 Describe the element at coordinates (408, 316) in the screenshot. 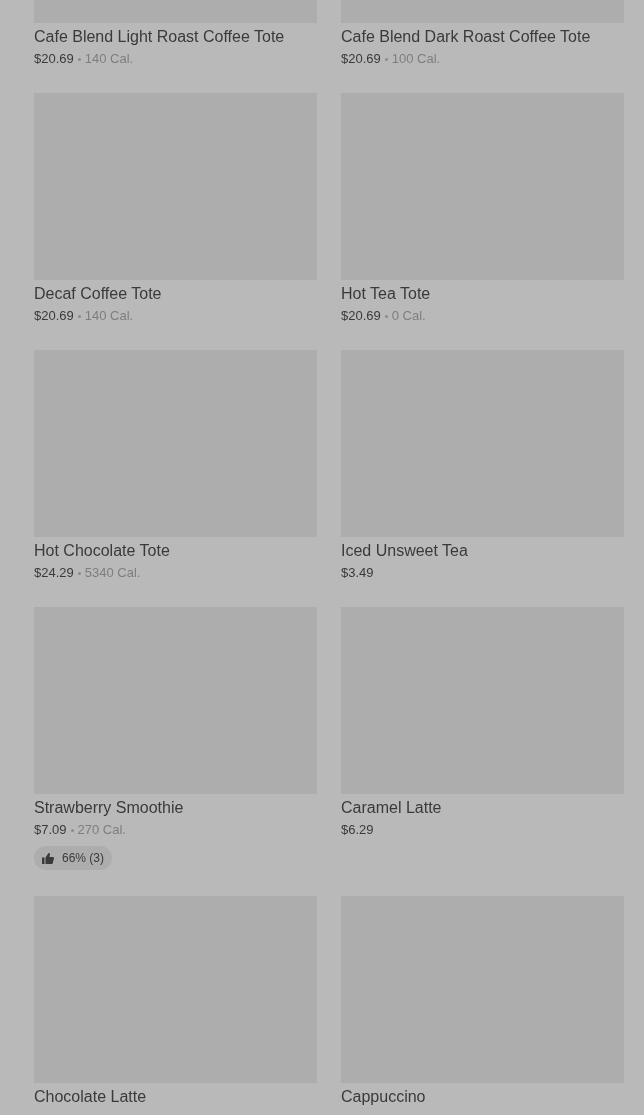

I see `item-calories: 0 Cal.` at that location.